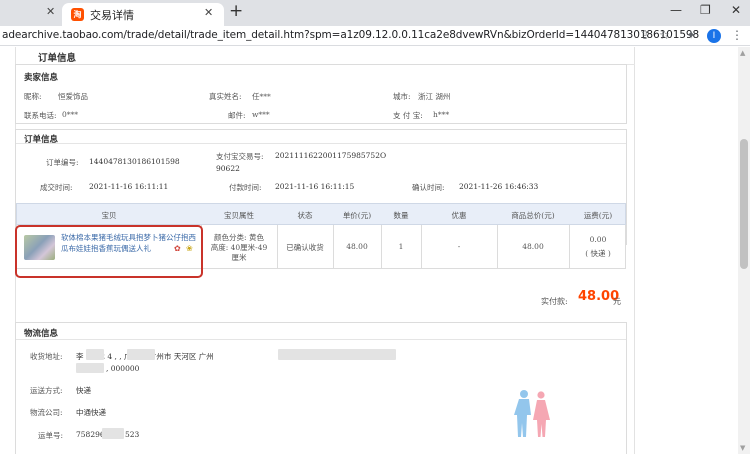  I want to click on courier-value: 中通快递, so click(91, 412).